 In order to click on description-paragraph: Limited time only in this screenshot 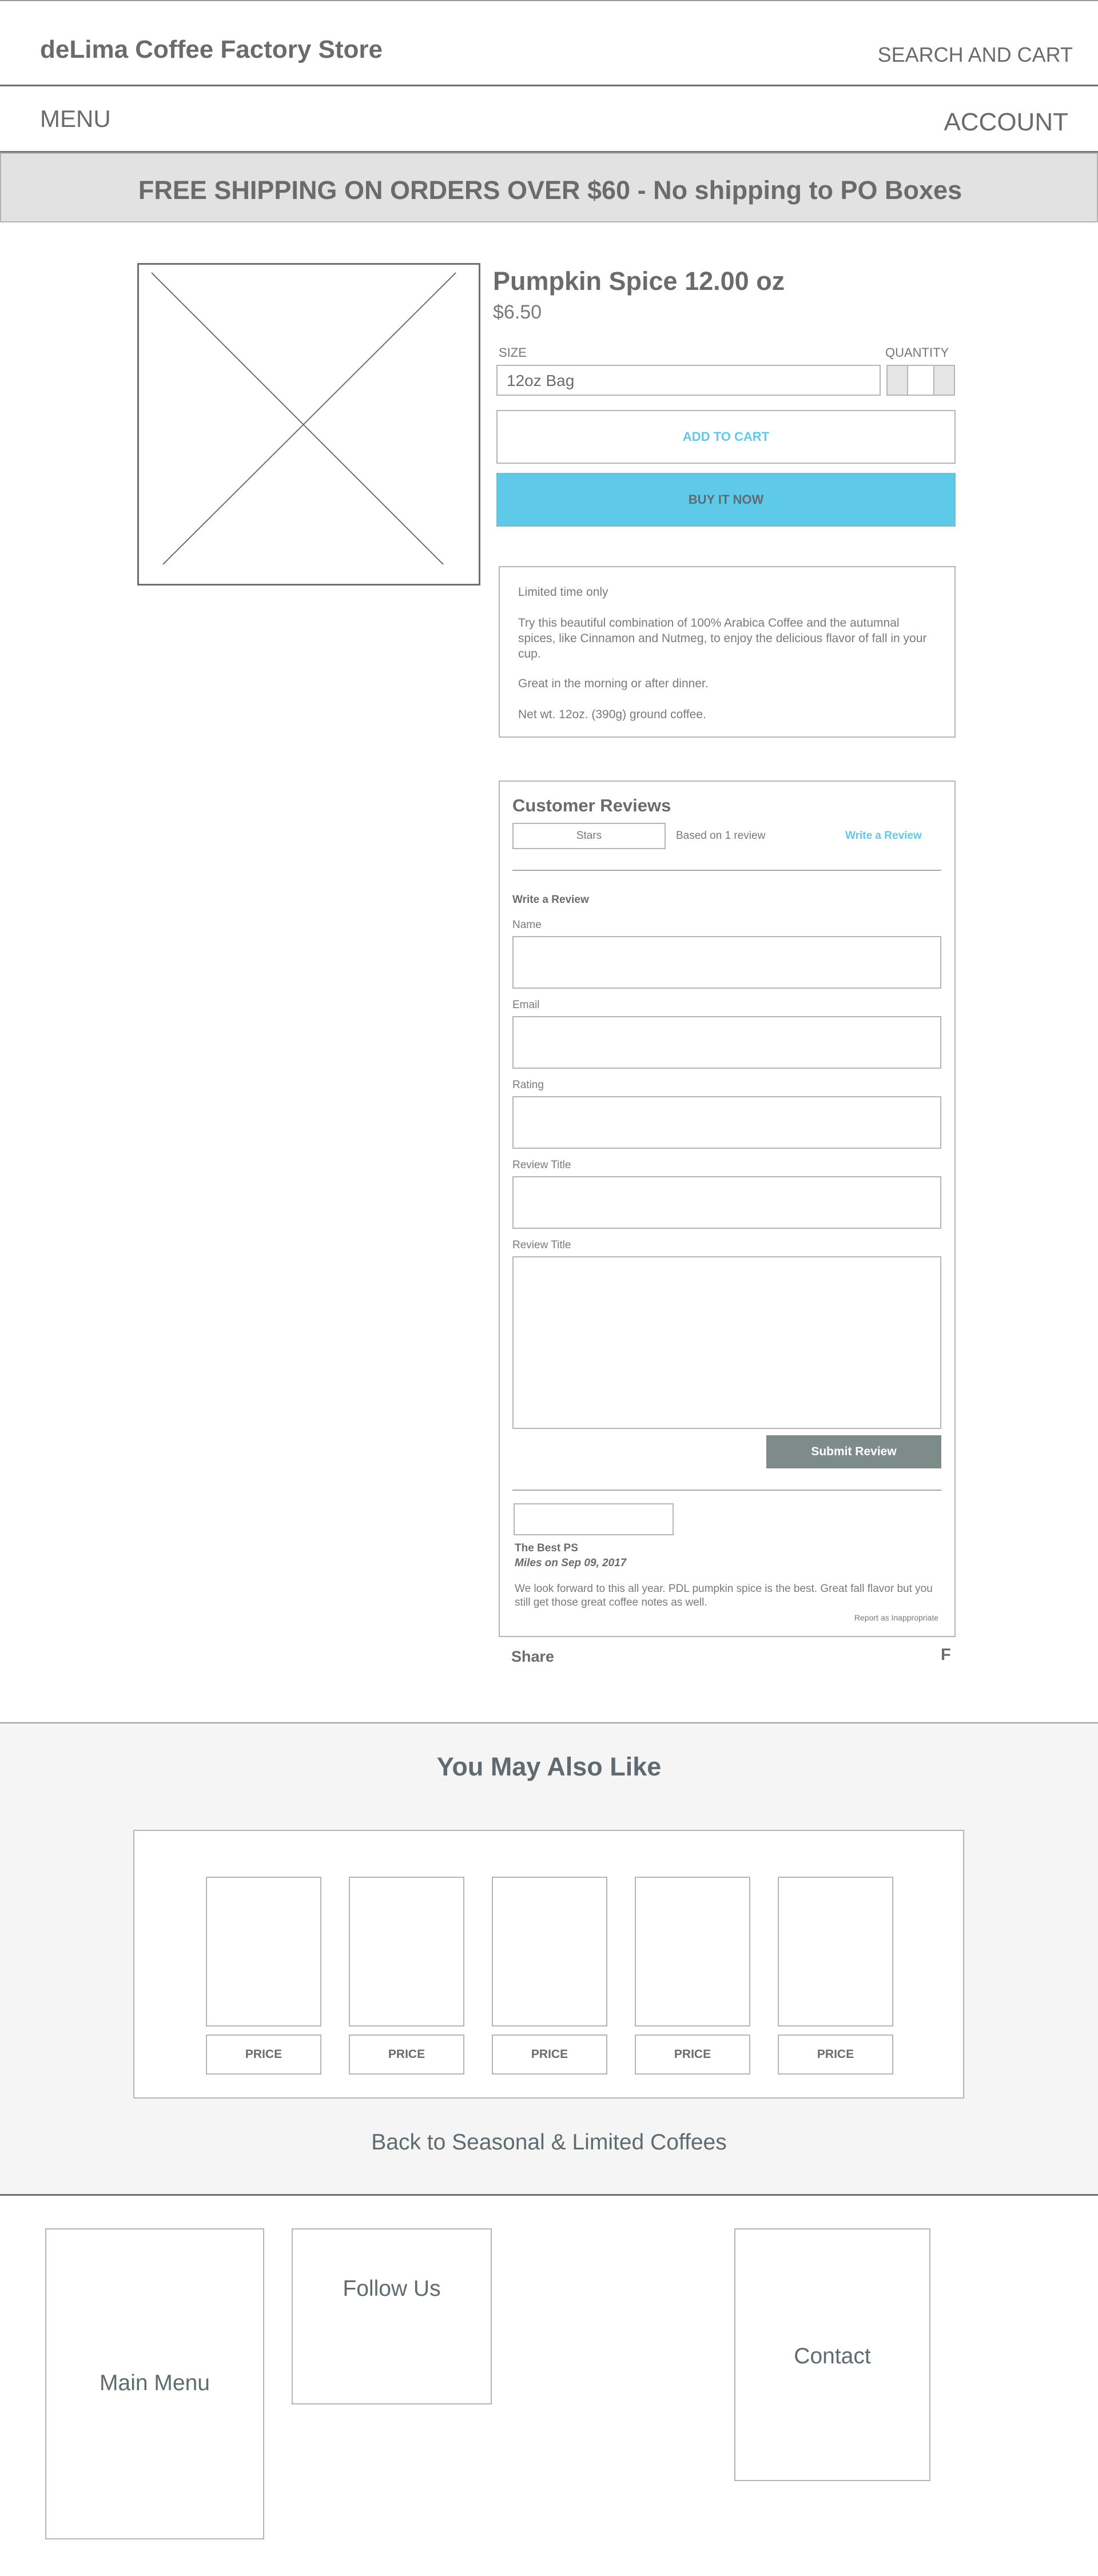, I will do `click(563, 592)`.